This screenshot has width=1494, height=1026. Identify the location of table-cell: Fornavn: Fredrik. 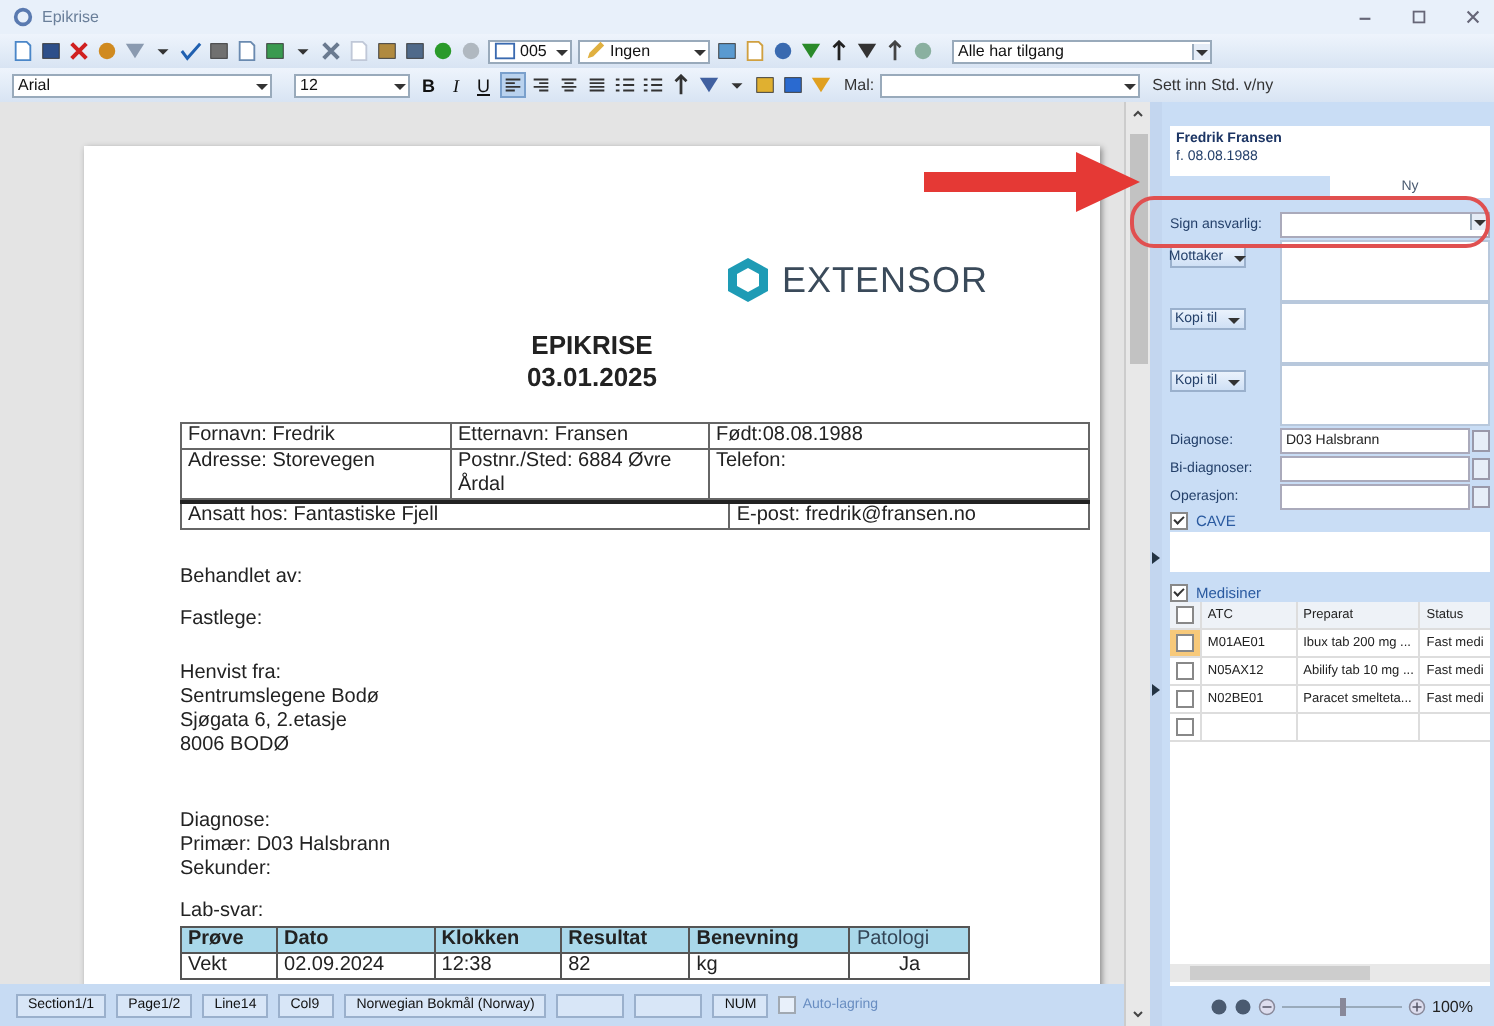
(316, 436).